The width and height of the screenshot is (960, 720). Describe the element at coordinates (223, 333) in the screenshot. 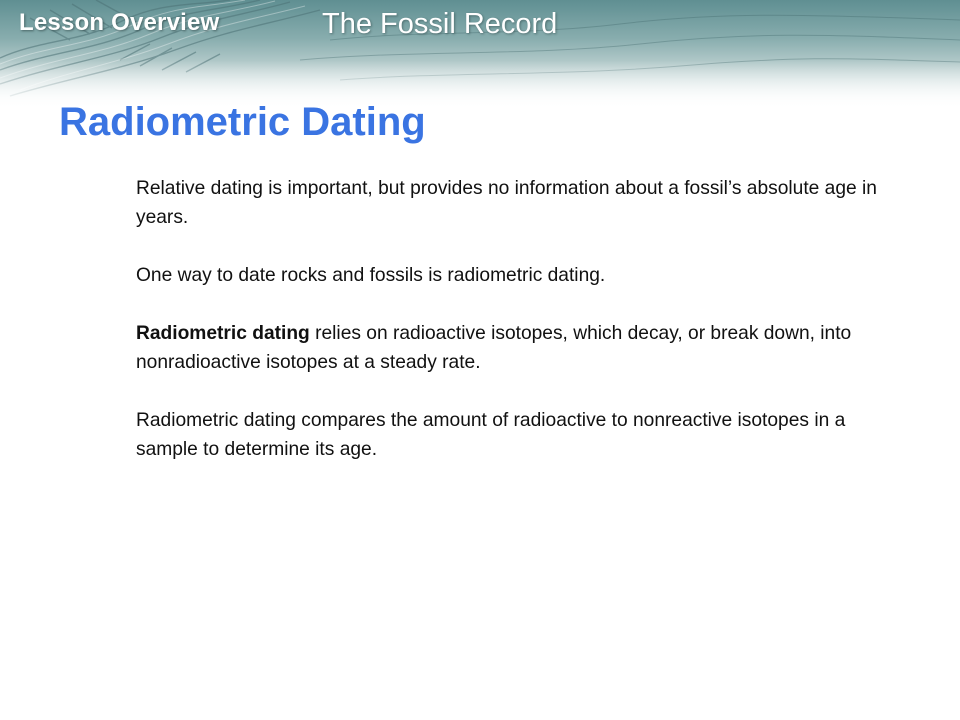

I see `key-term: Radiometric dating` at that location.